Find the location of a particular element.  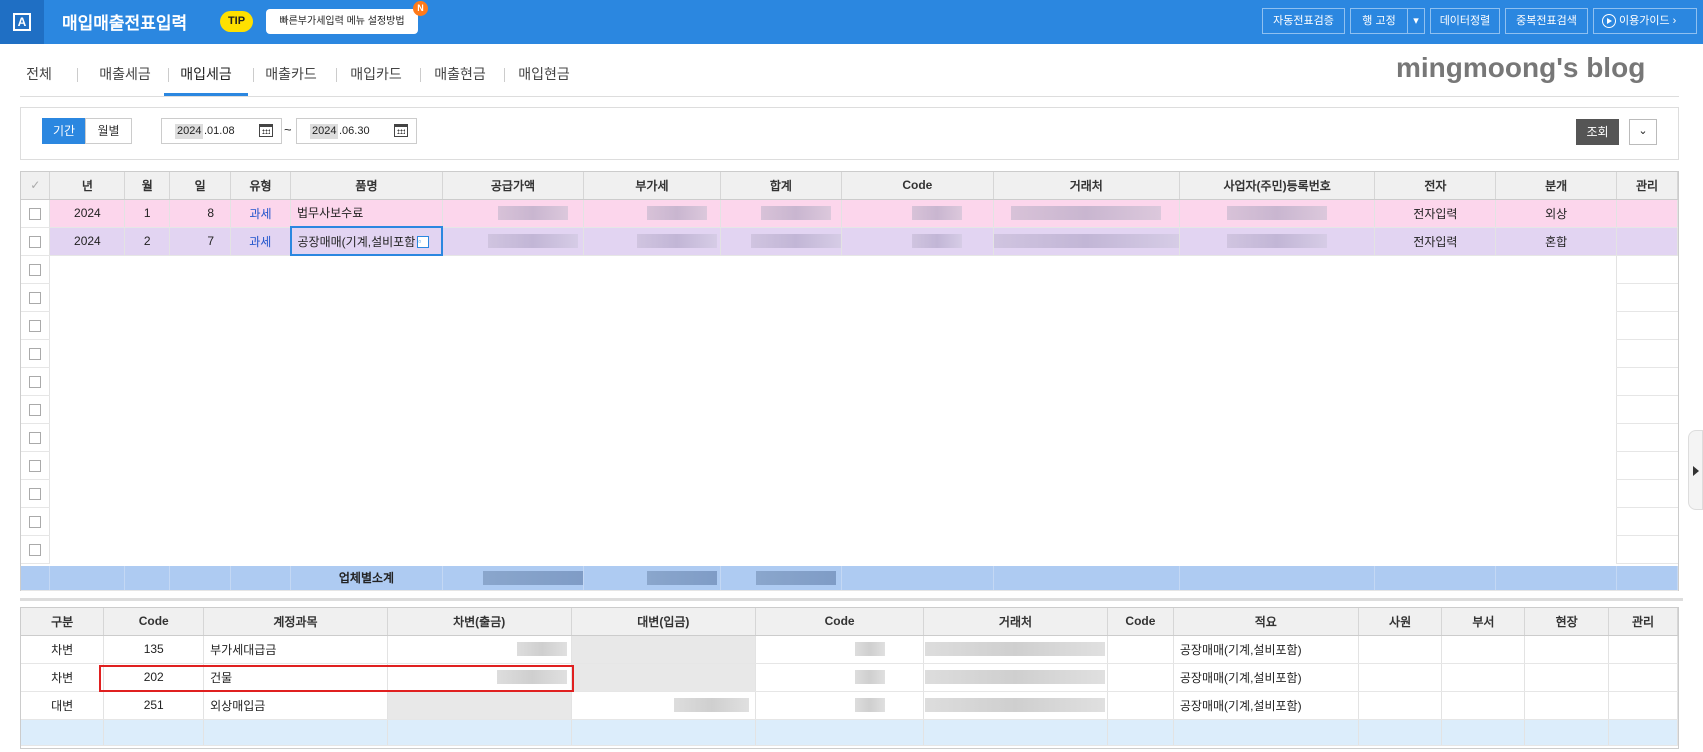

tab-purchase-cash: 매입현금 is located at coordinates (544, 76).